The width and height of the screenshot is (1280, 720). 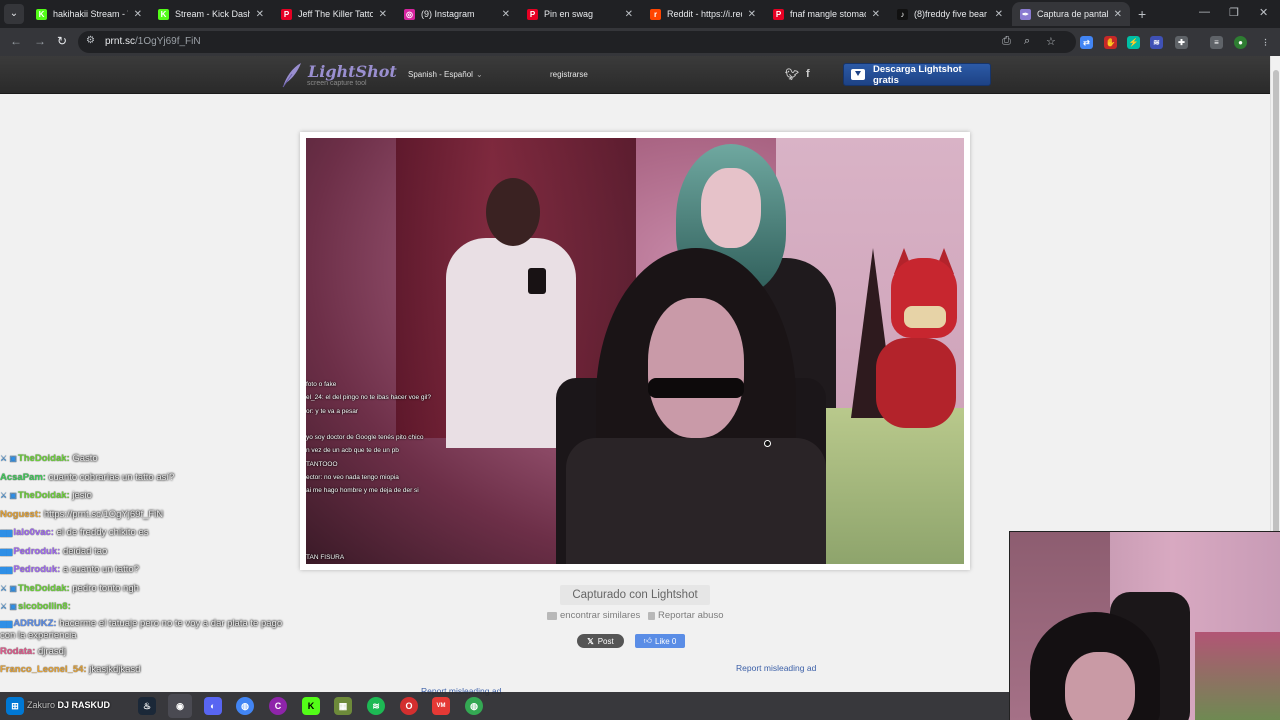 What do you see at coordinates (52, 651) in the screenshot?
I see `chat-text: djrasdj` at bounding box center [52, 651].